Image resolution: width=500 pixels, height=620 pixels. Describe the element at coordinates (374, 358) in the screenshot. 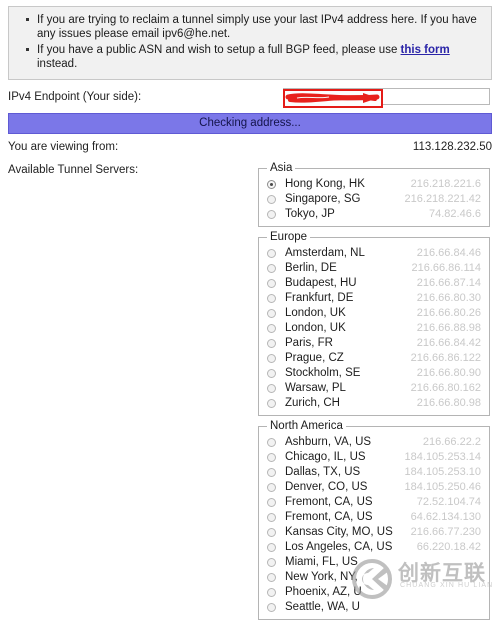

I see `tunnel-server-option: Prague, CZ 216.66.86.122` at that location.